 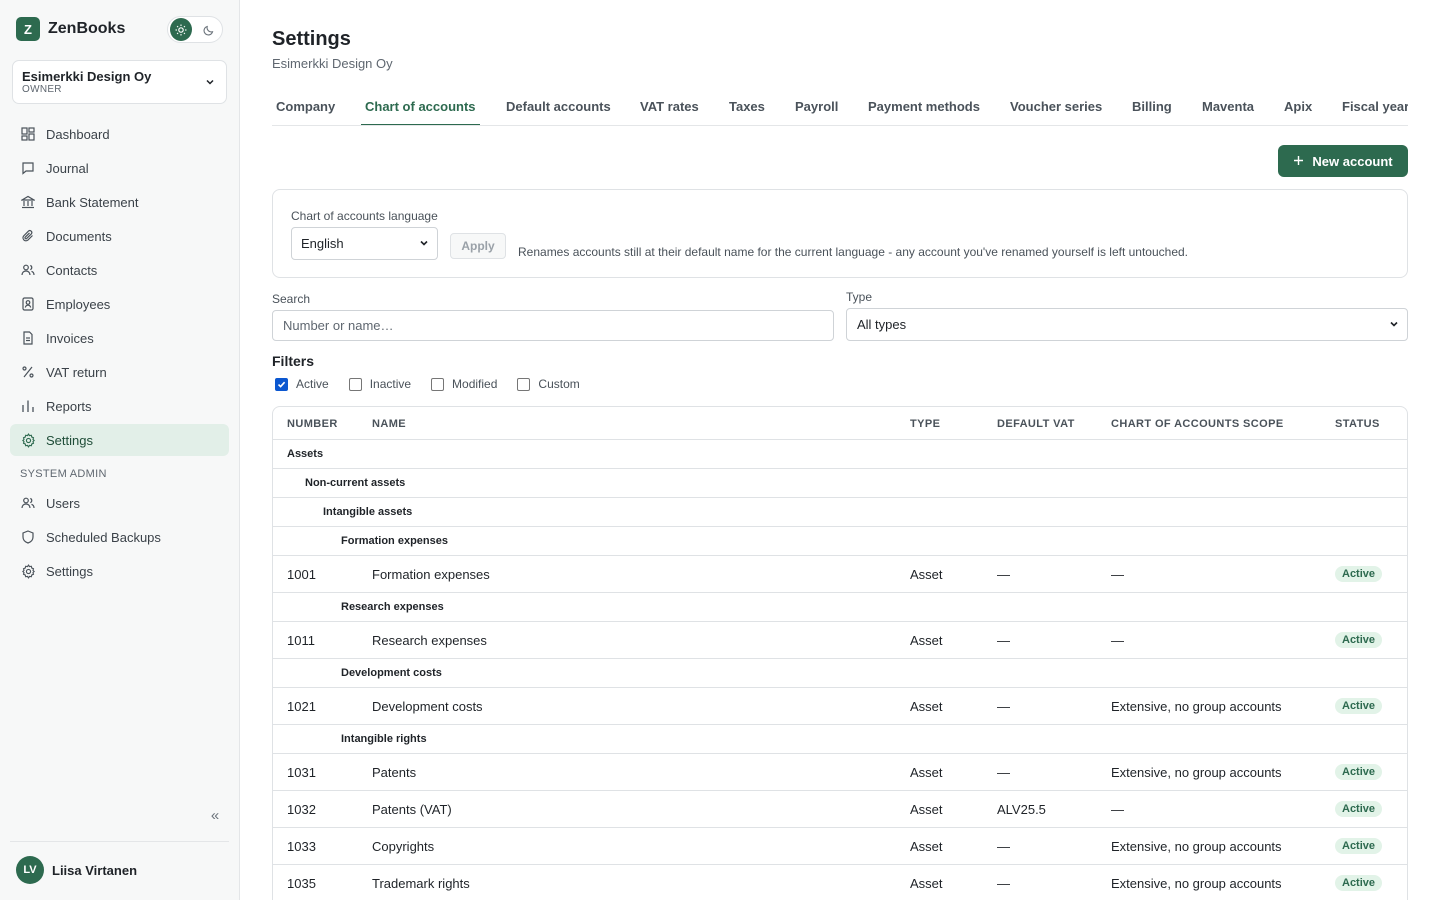 I want to click on filter-modified: Modified, so click(x=464, y=384).